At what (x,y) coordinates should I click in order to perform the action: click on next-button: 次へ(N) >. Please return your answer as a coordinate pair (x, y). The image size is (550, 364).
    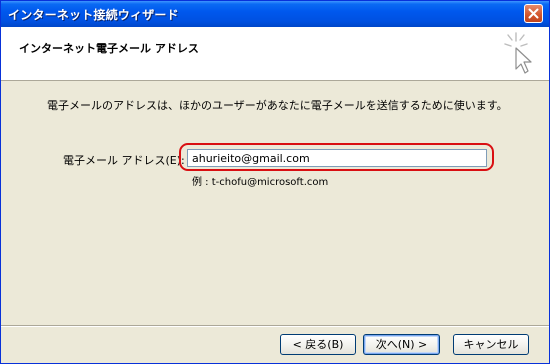
    Looking at the image, I should click on (401, 344).